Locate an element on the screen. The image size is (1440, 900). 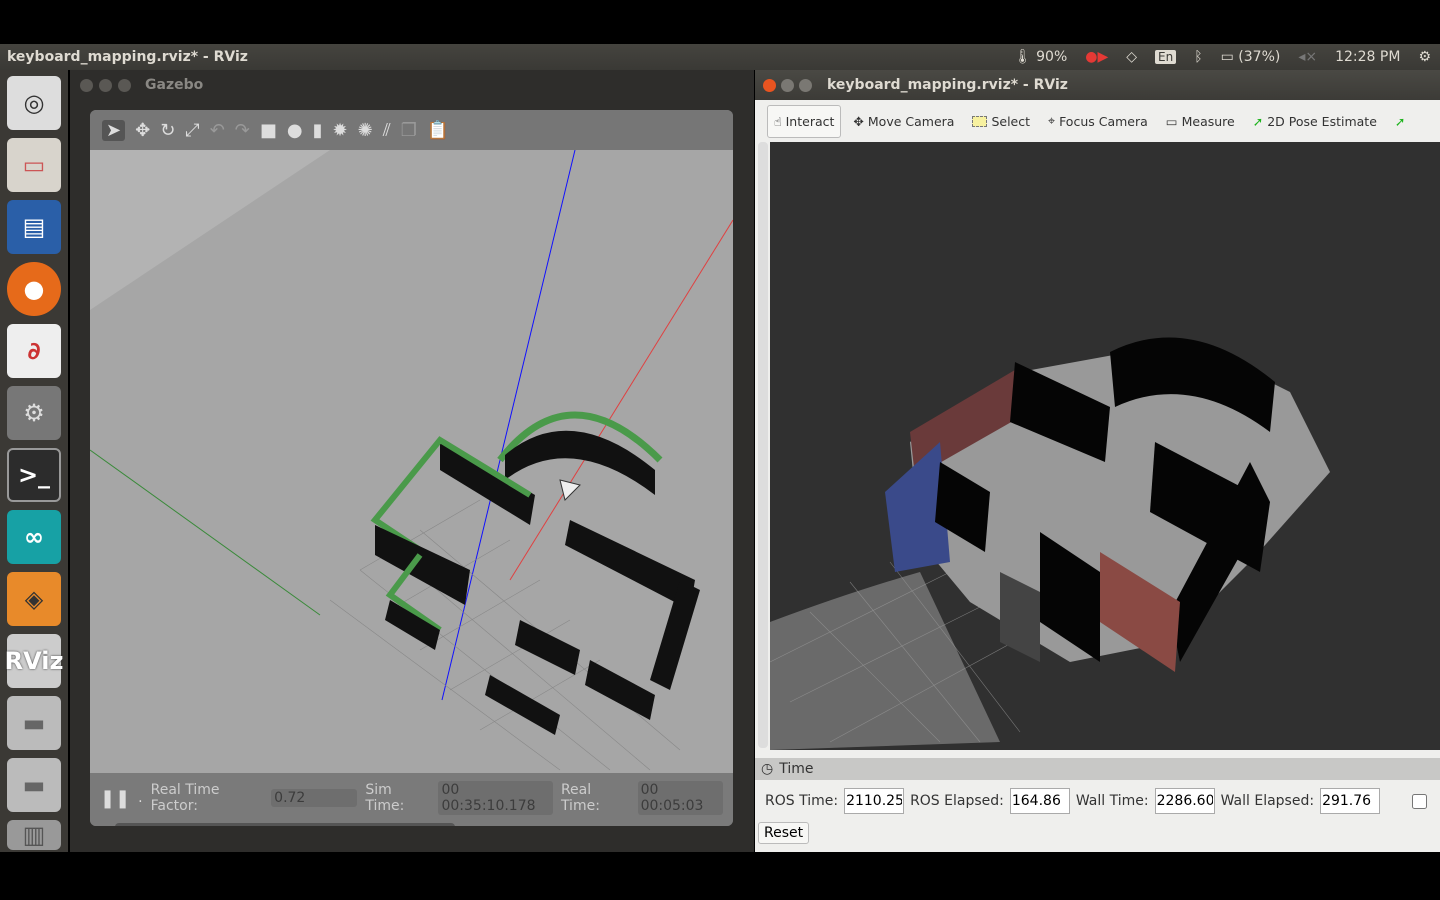
tool-interact: ☝ Interact is located at coordinates (804, 121).